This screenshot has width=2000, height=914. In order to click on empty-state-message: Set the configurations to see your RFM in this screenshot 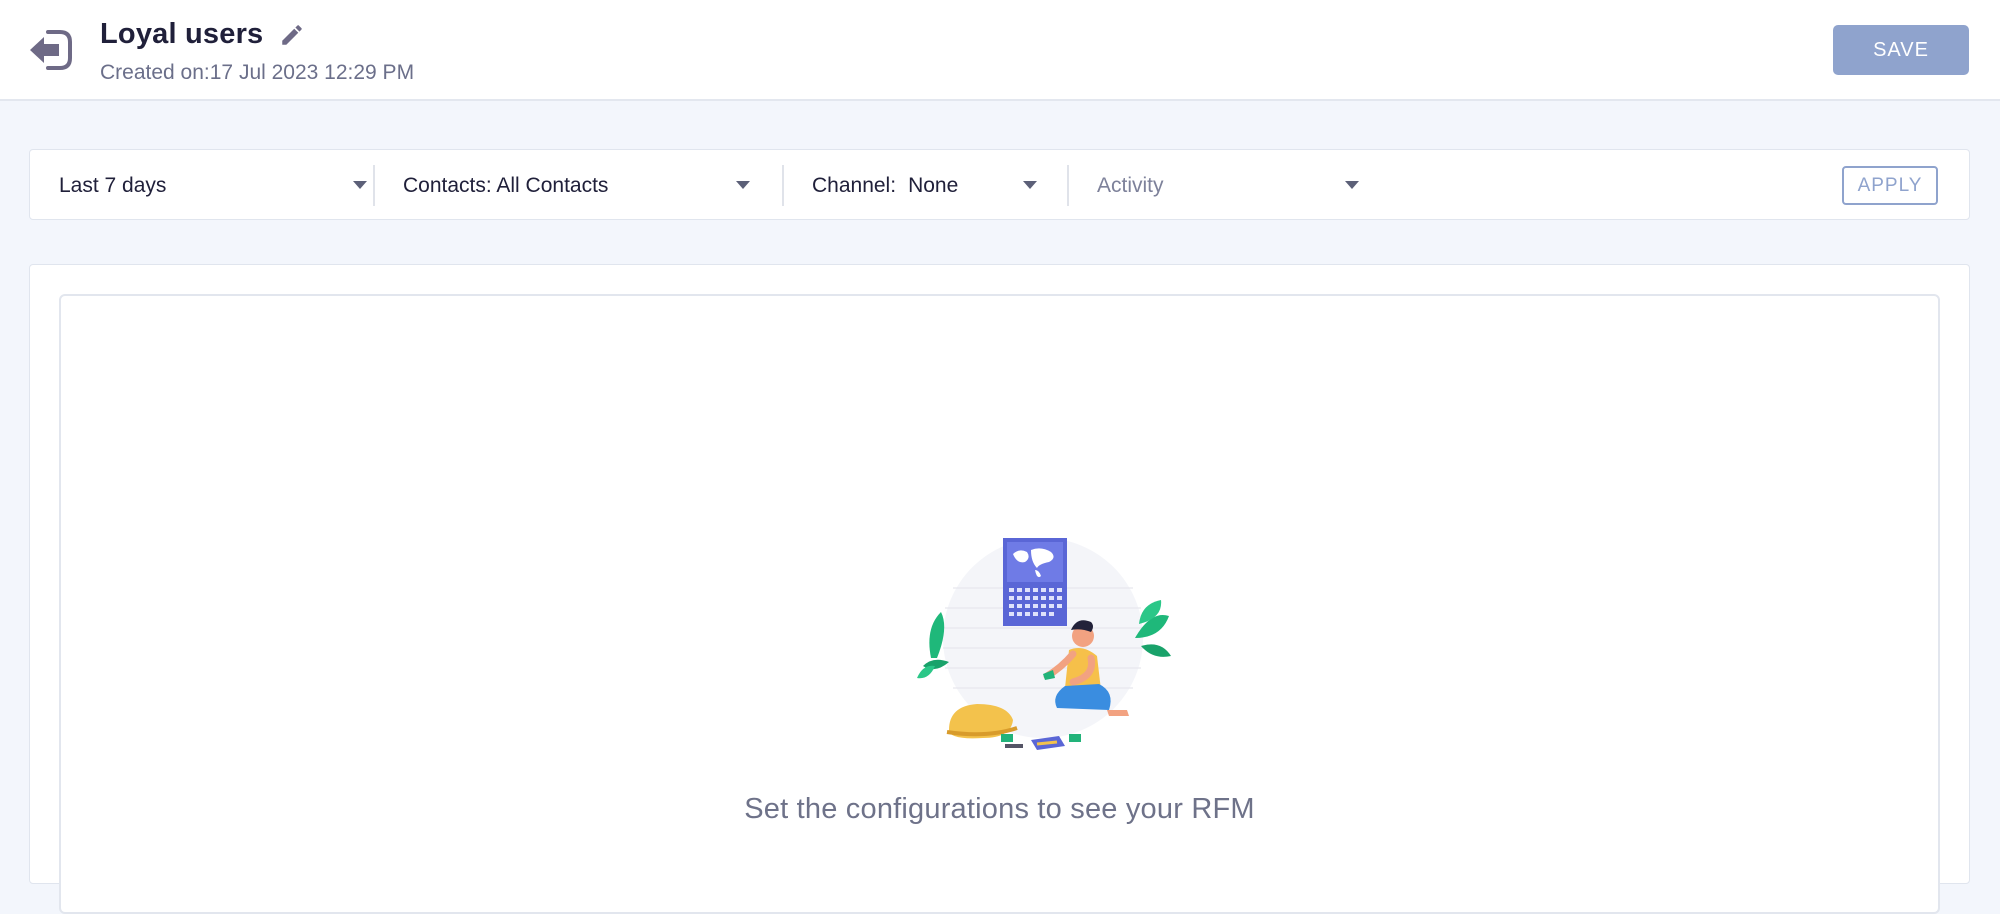, I will do `click(999, 809)`.